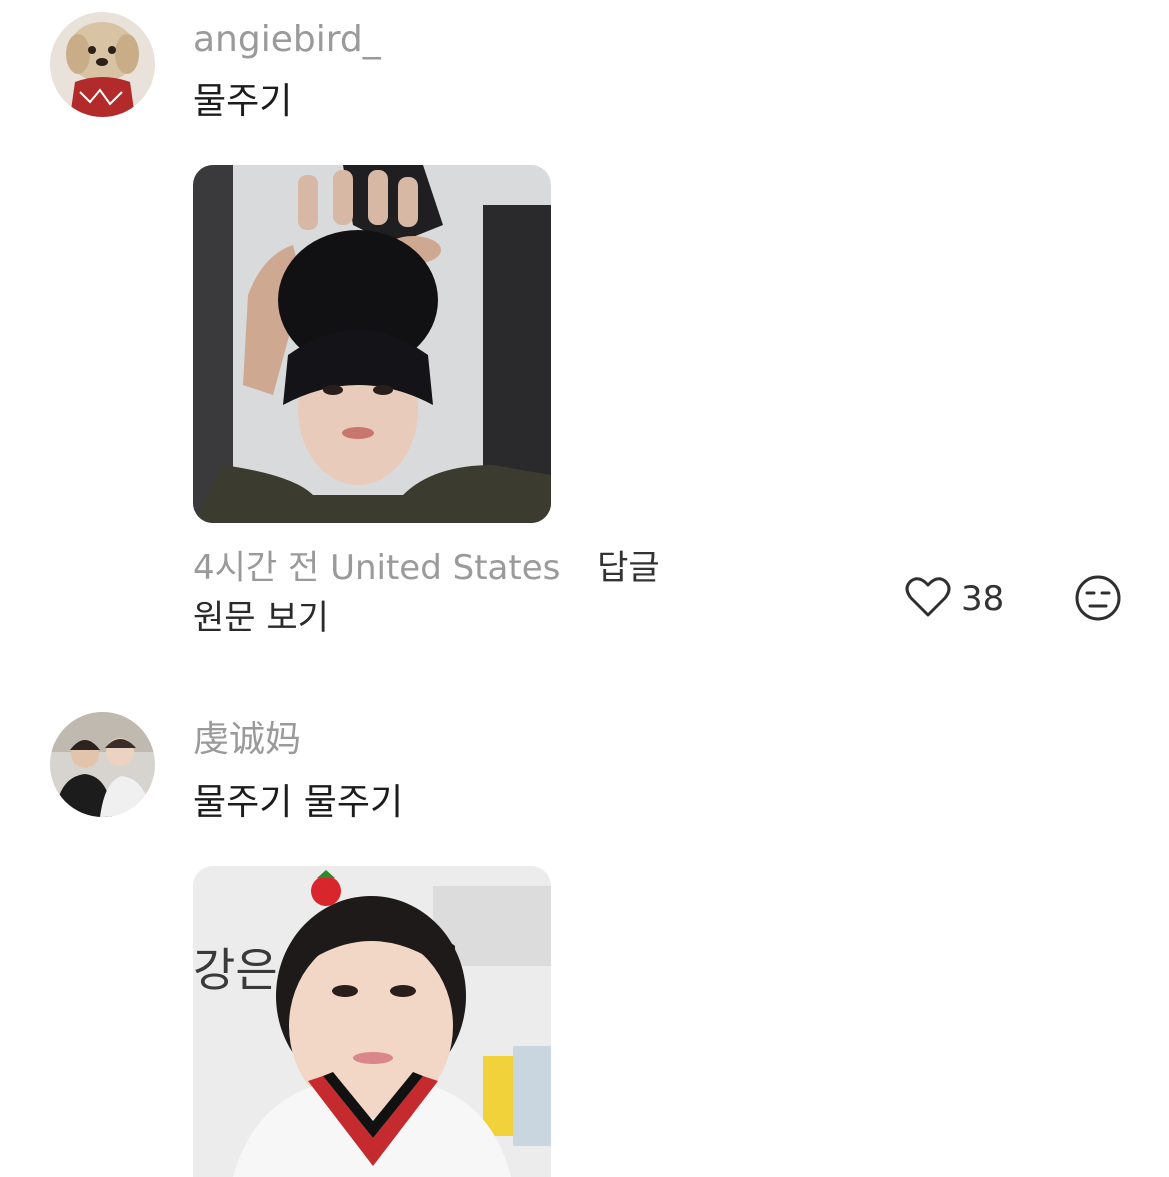  What do you see at coordinates (287, 40) in the screenshot?
I see `username: angiebird_` at bounding box center [287, 40].